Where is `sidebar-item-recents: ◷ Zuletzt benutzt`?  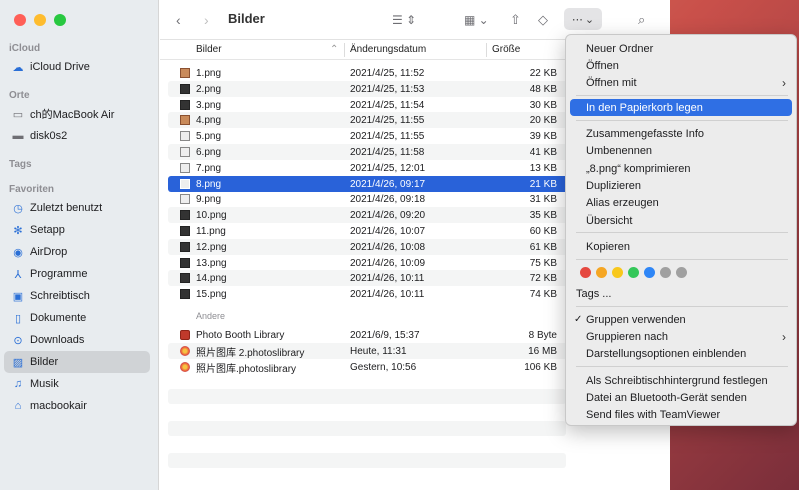 sidebar-item-recents: ◷ Zuletzt benutzt is located at coordinates (77, 208).